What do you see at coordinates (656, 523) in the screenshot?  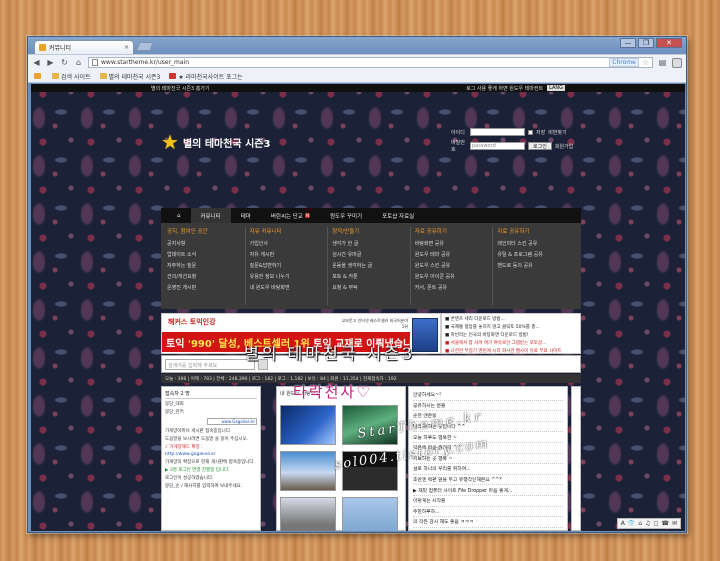 I see `window-icon: ◻` at bounding box center [656, 523].